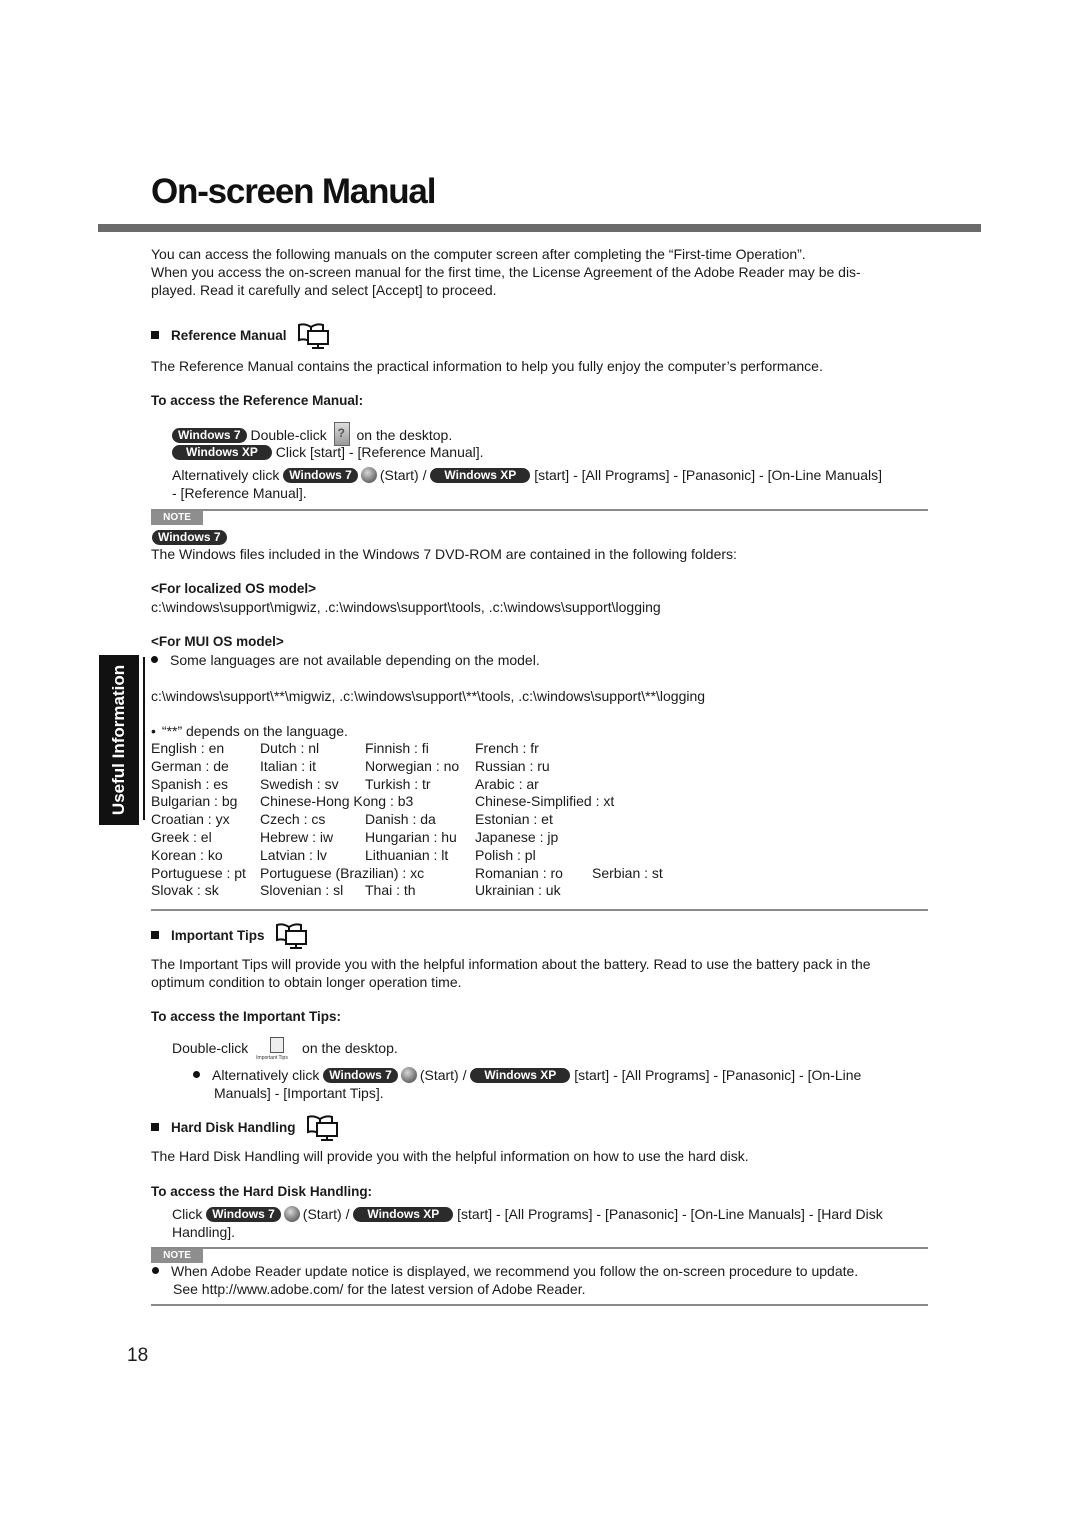 This screenshot has width=1080, height=1528. What do you see at coordinates (189, 537) in the screenshot?
I see `note-windows7-badge-row: Windows 7` at bounding box center [189, 537].